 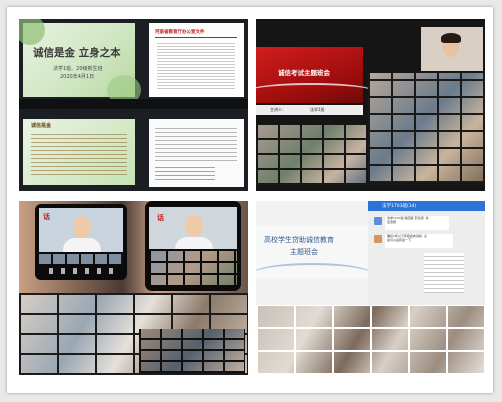 I want to click on banner-caption-strip: 主讲人： 法学1班, so click(x=309, y=110).